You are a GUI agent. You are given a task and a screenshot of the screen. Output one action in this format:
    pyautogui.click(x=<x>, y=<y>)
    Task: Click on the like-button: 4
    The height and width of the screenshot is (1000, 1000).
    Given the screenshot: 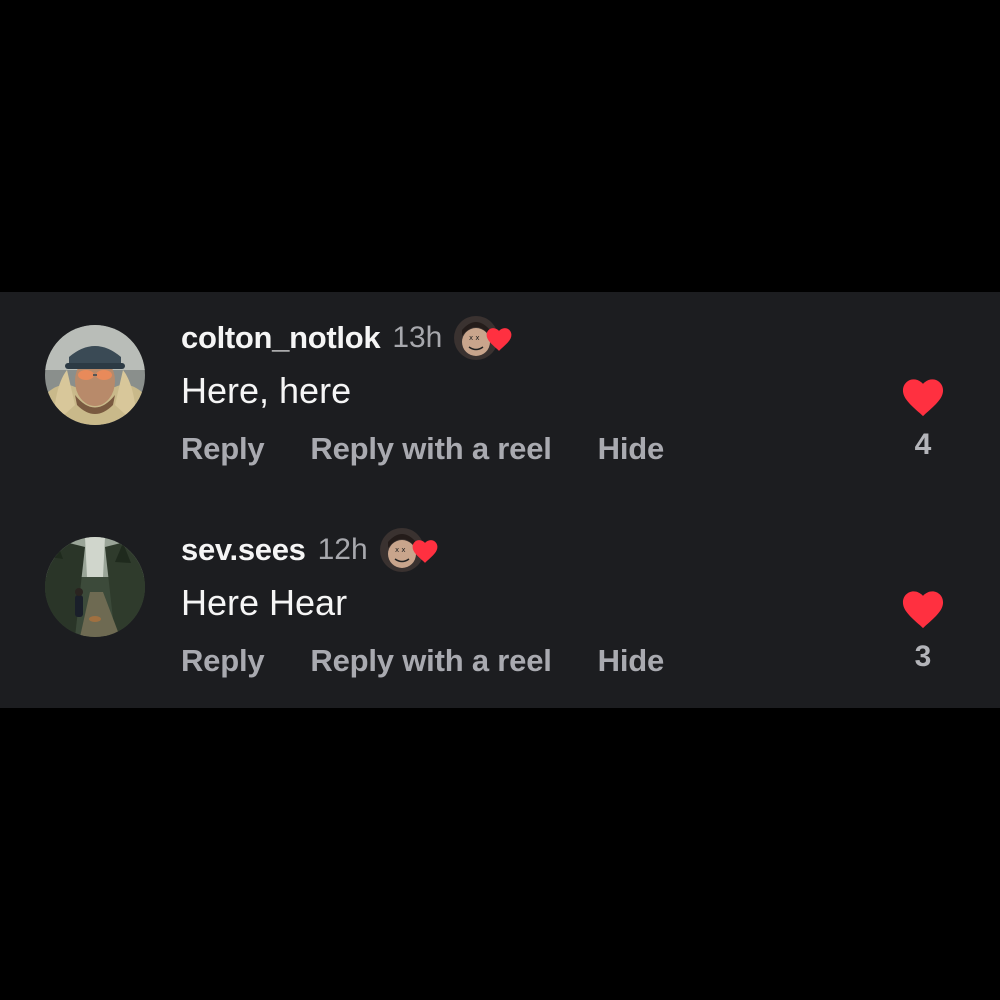 What is the action you would take?
    pyautogui.click(x=923, y=431)
    